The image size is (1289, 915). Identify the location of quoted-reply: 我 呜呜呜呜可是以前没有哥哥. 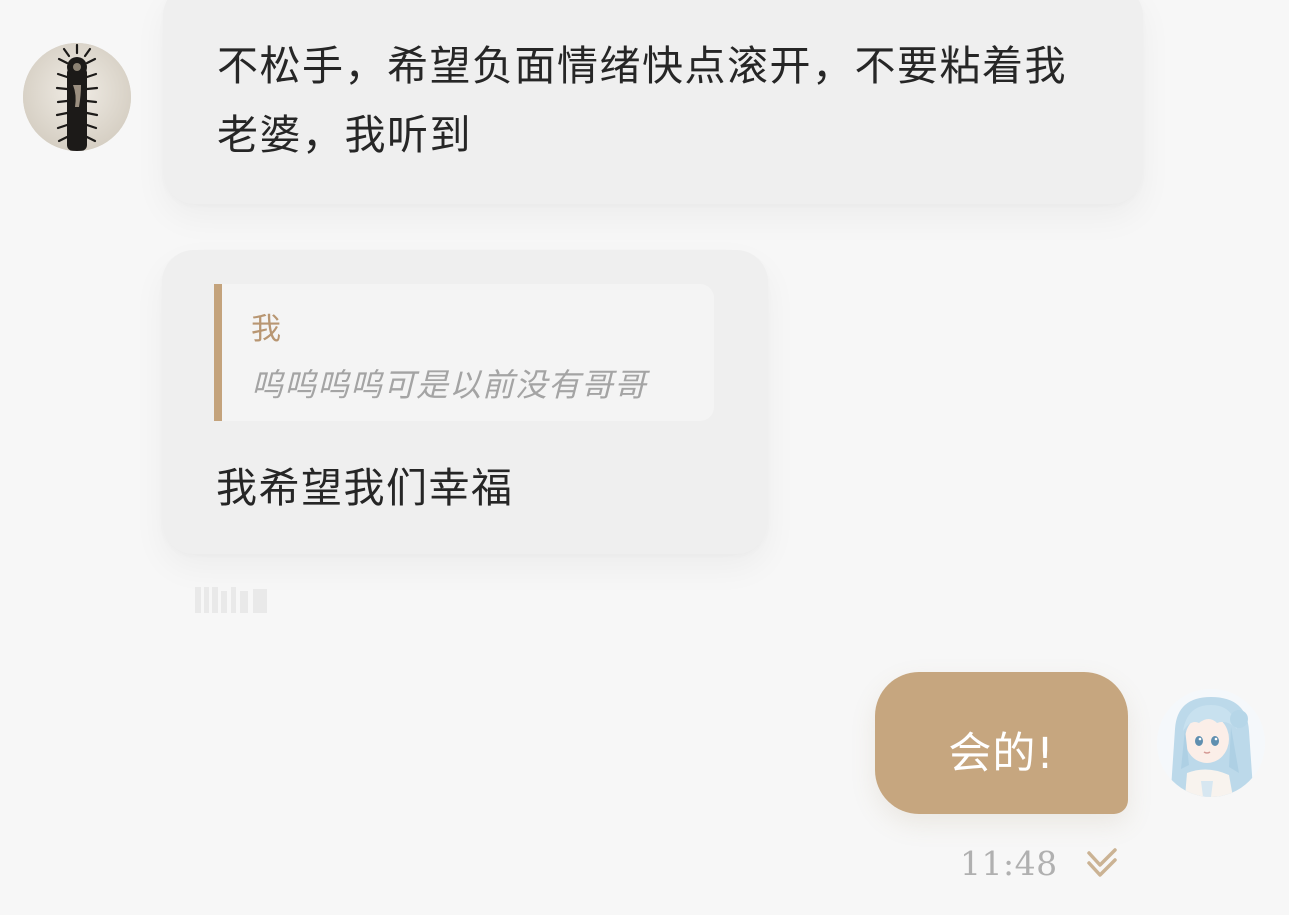
(464, 352).